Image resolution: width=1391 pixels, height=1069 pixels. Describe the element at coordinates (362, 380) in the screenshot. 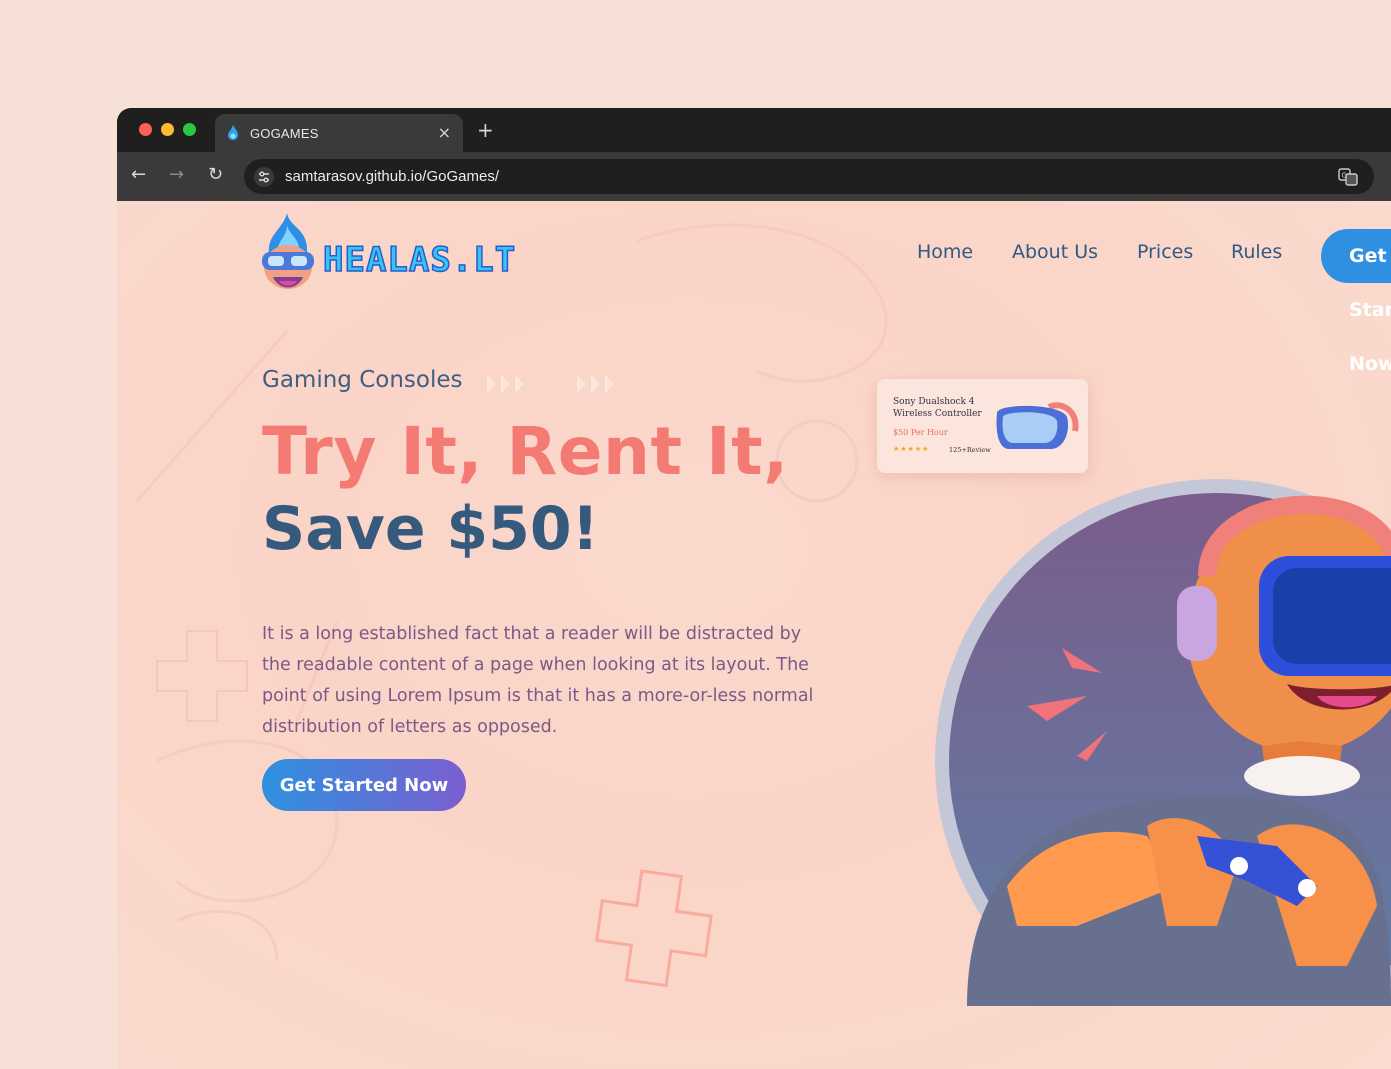

I see `hero-eyebrow: Gaming Consoles` at that location.